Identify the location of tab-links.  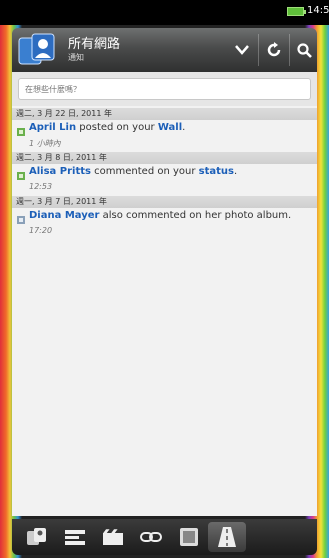
(151, 537).